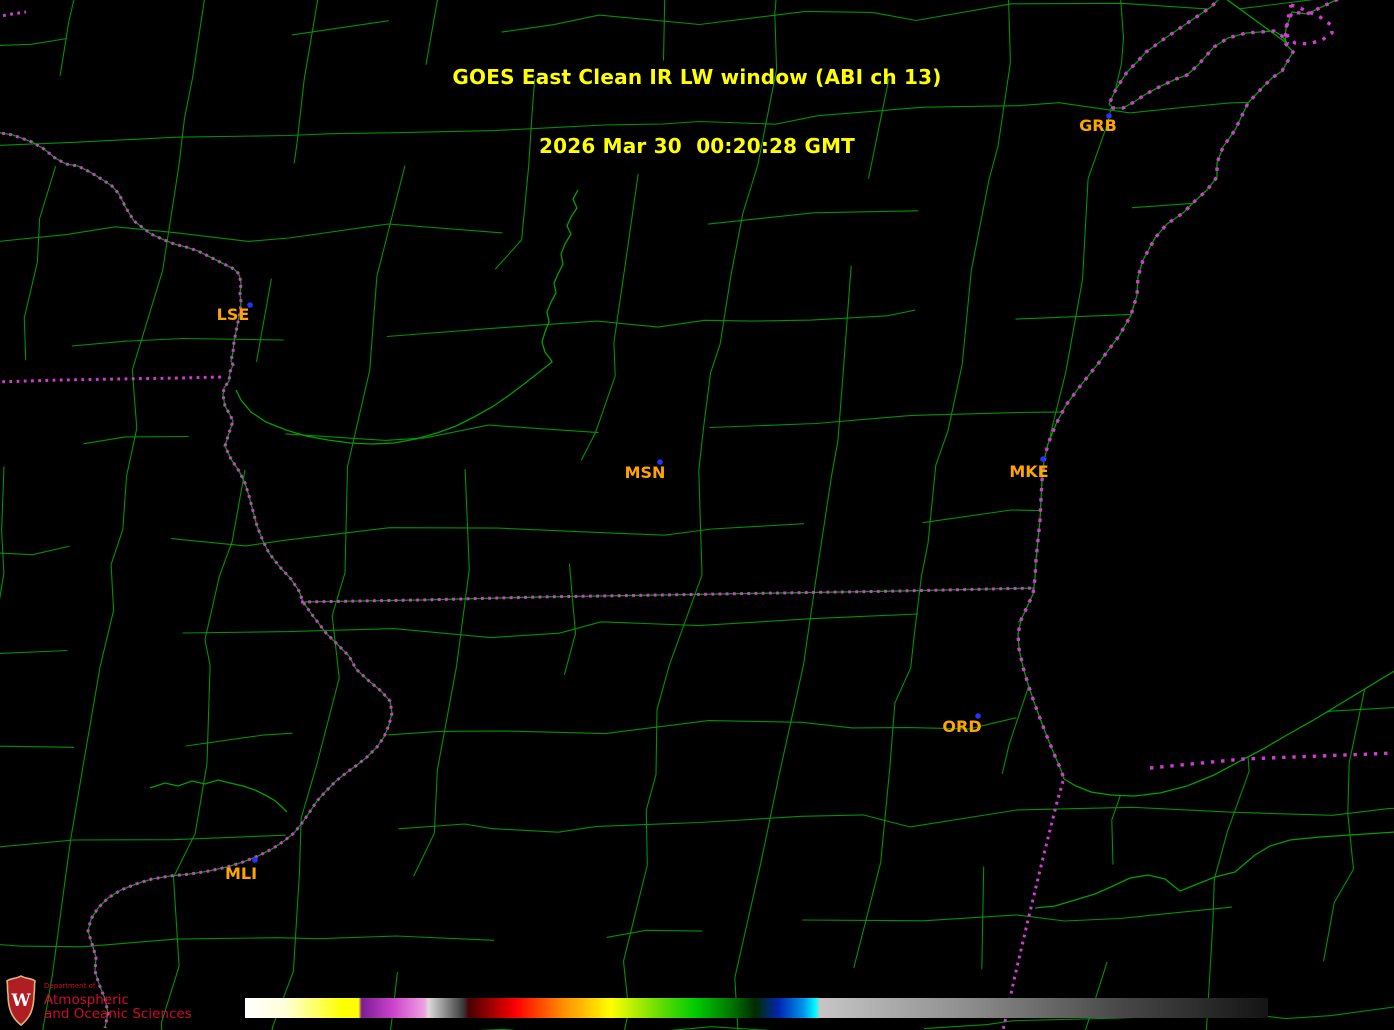 The image size is (1394, 1030). Describe the element at coordinates (241, 873) in the screenshot. I see `station-label-MLI: MLI` at that location.